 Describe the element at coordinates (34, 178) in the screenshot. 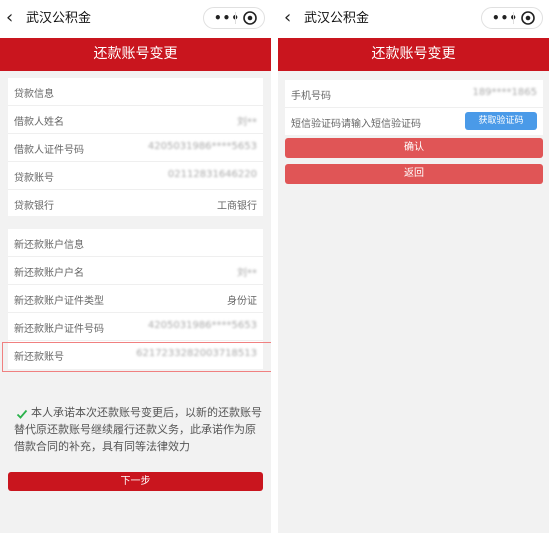

I see `row-label: 贷款账号` at that location.